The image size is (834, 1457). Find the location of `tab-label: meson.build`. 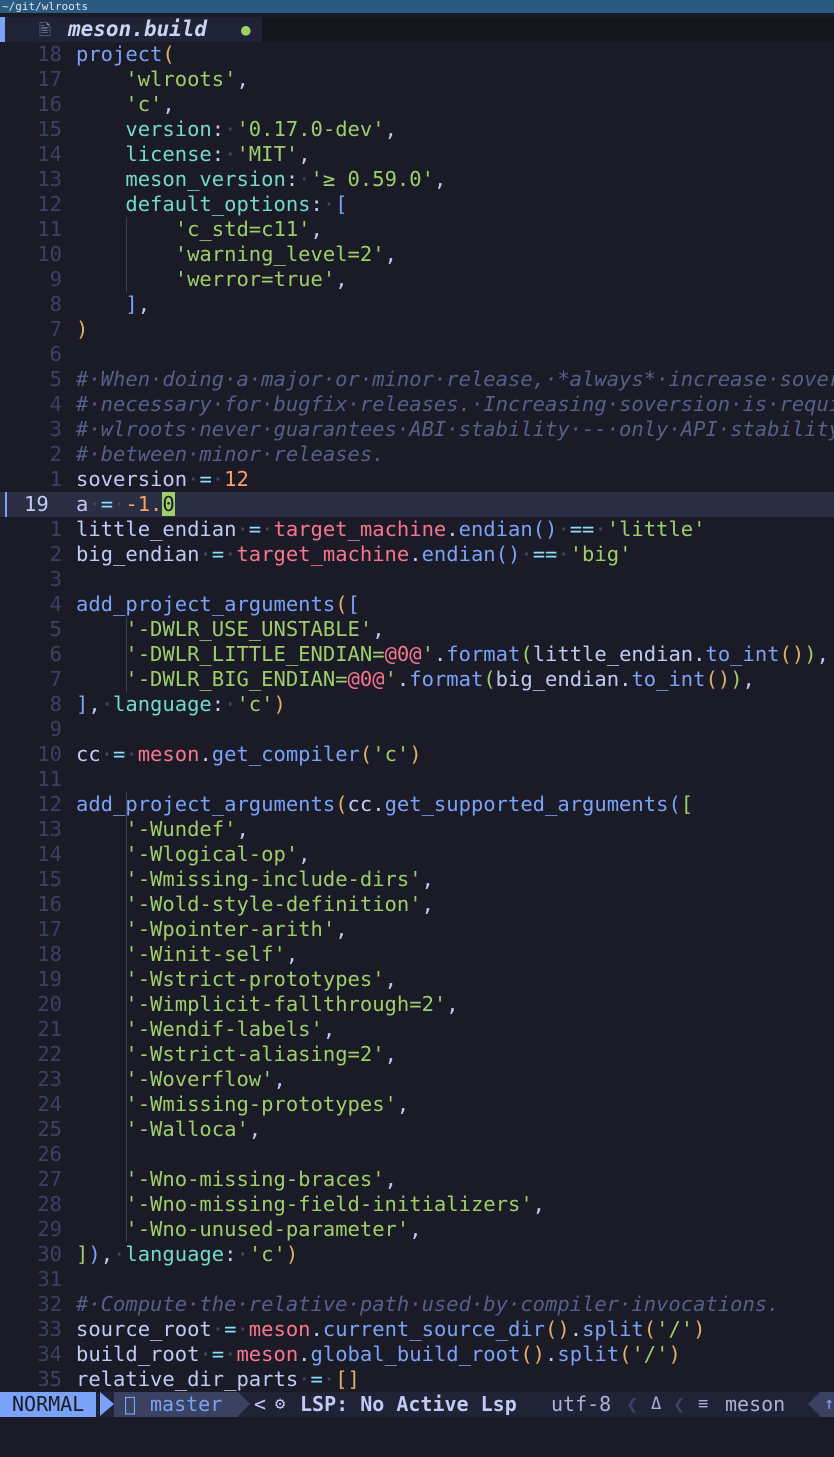

tab-label: meson.build is located at coordinates (138, 29).